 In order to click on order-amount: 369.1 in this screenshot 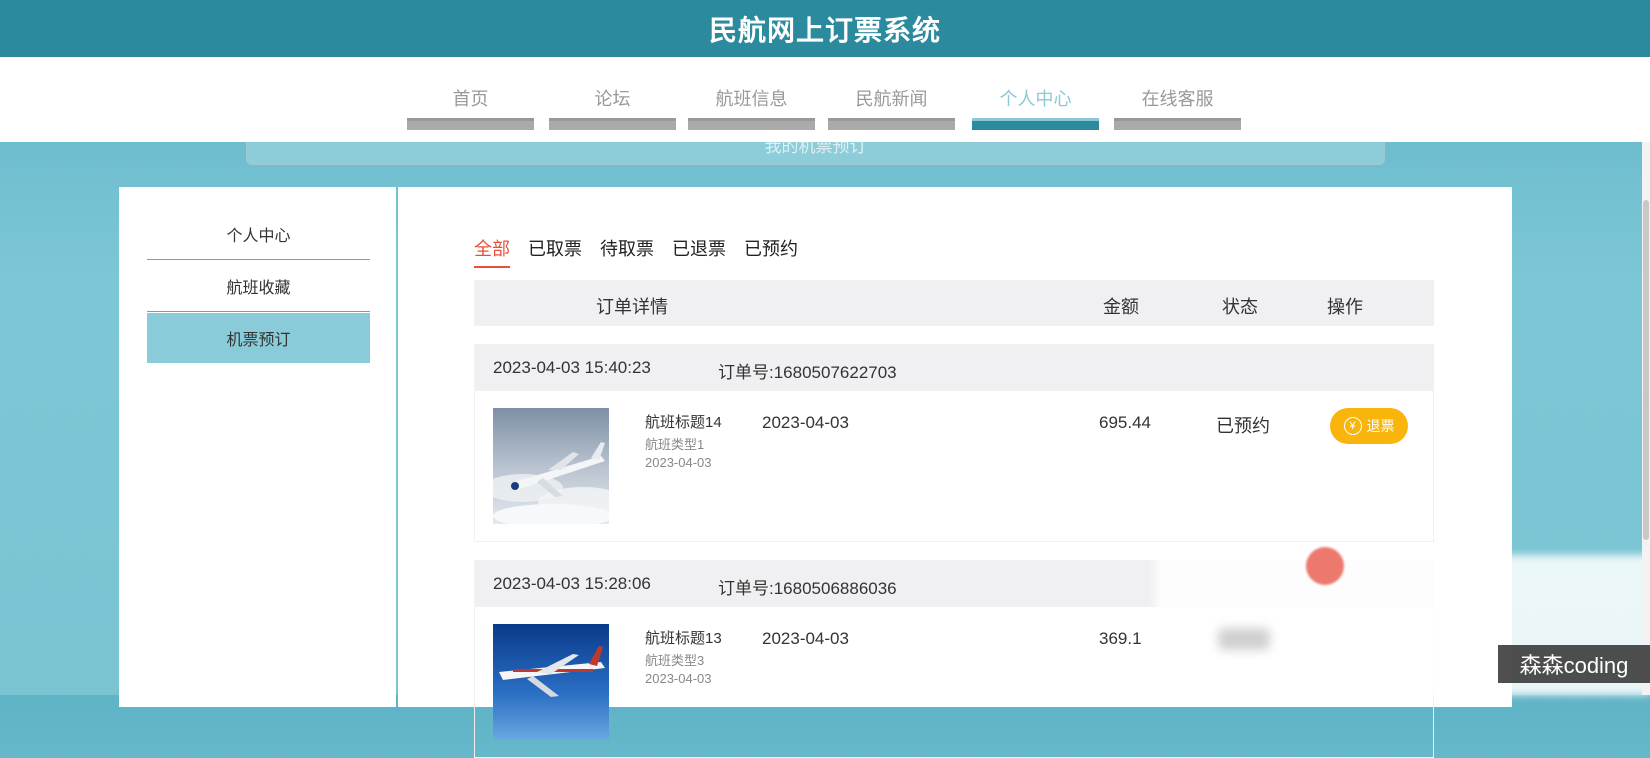, I will do `click(1120, 638)`.